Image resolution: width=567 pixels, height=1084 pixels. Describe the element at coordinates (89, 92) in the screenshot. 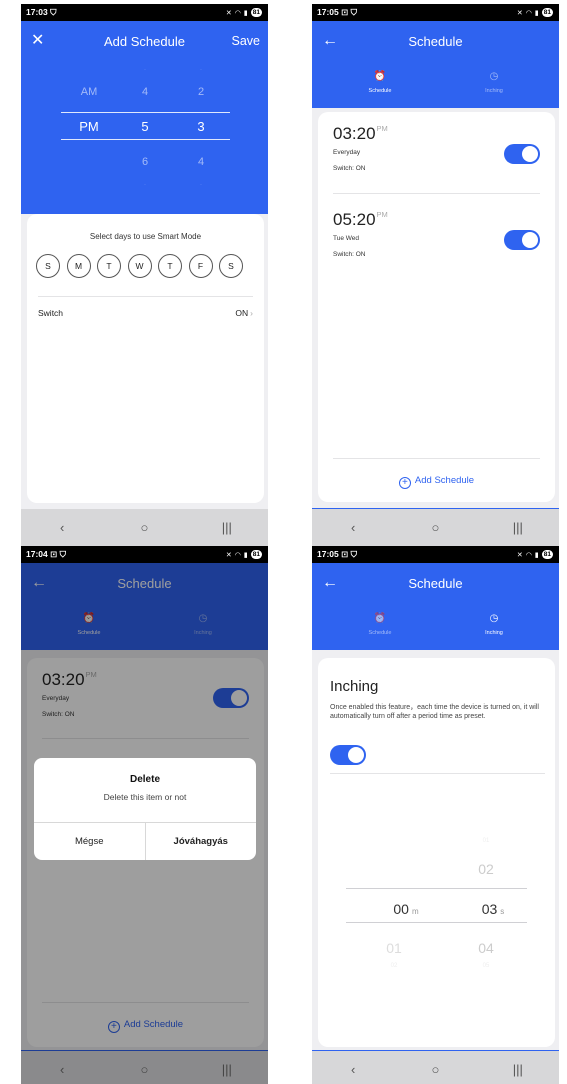

I see `ampm-option: AM` at that location.